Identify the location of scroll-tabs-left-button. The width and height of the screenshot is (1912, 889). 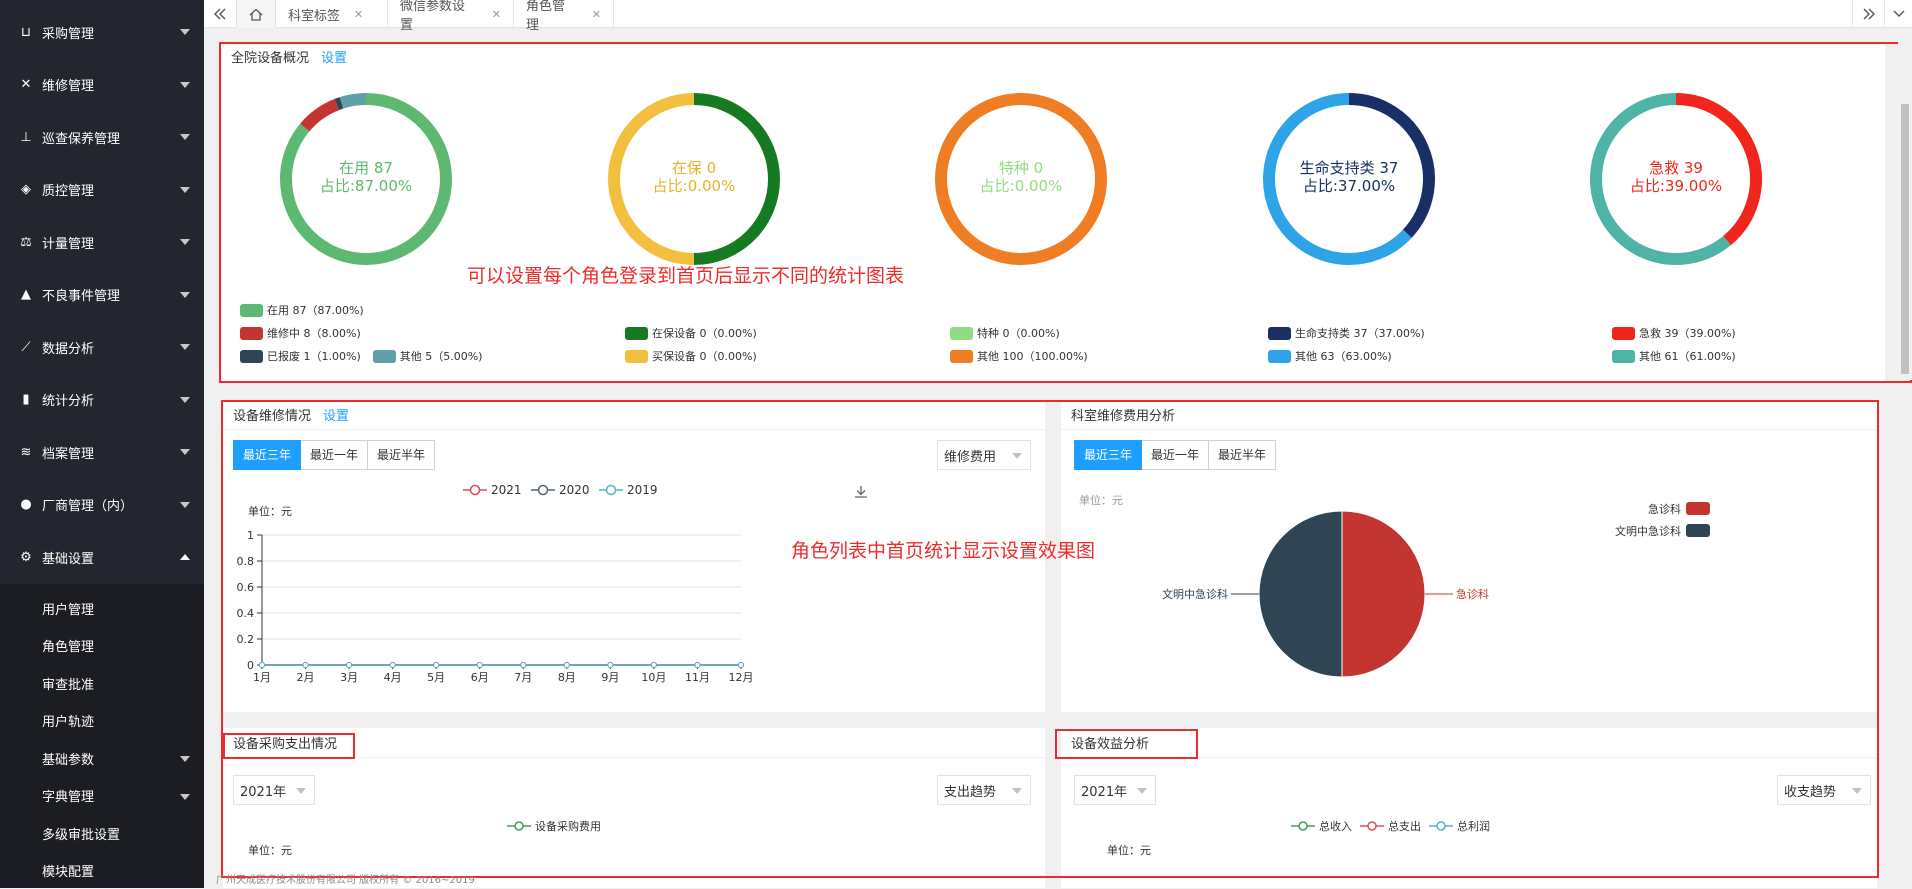
(220, 14).